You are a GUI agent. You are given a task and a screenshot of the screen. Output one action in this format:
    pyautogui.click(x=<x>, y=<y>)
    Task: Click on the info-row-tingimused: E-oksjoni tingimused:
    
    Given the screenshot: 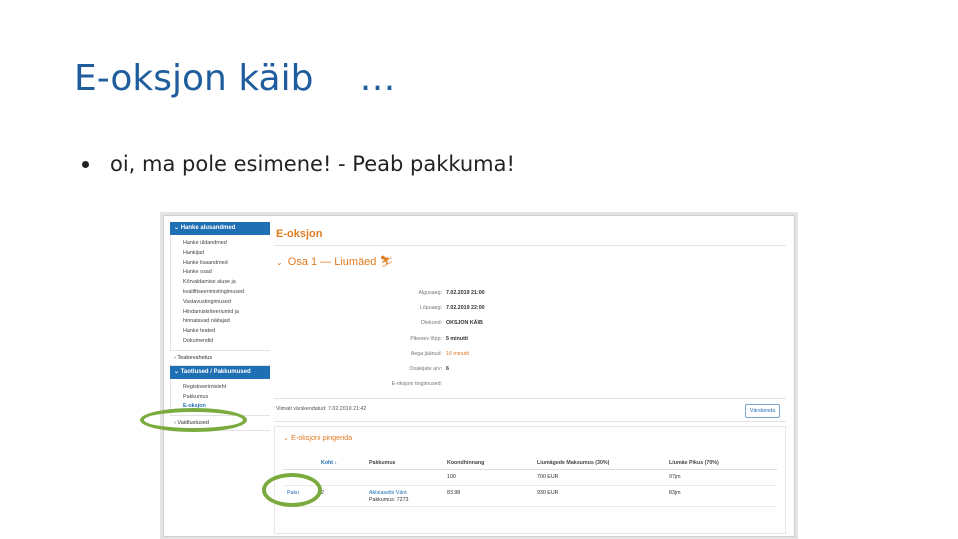 What is the action you would take?
    pyautogui.click(x=424, y=384)
    